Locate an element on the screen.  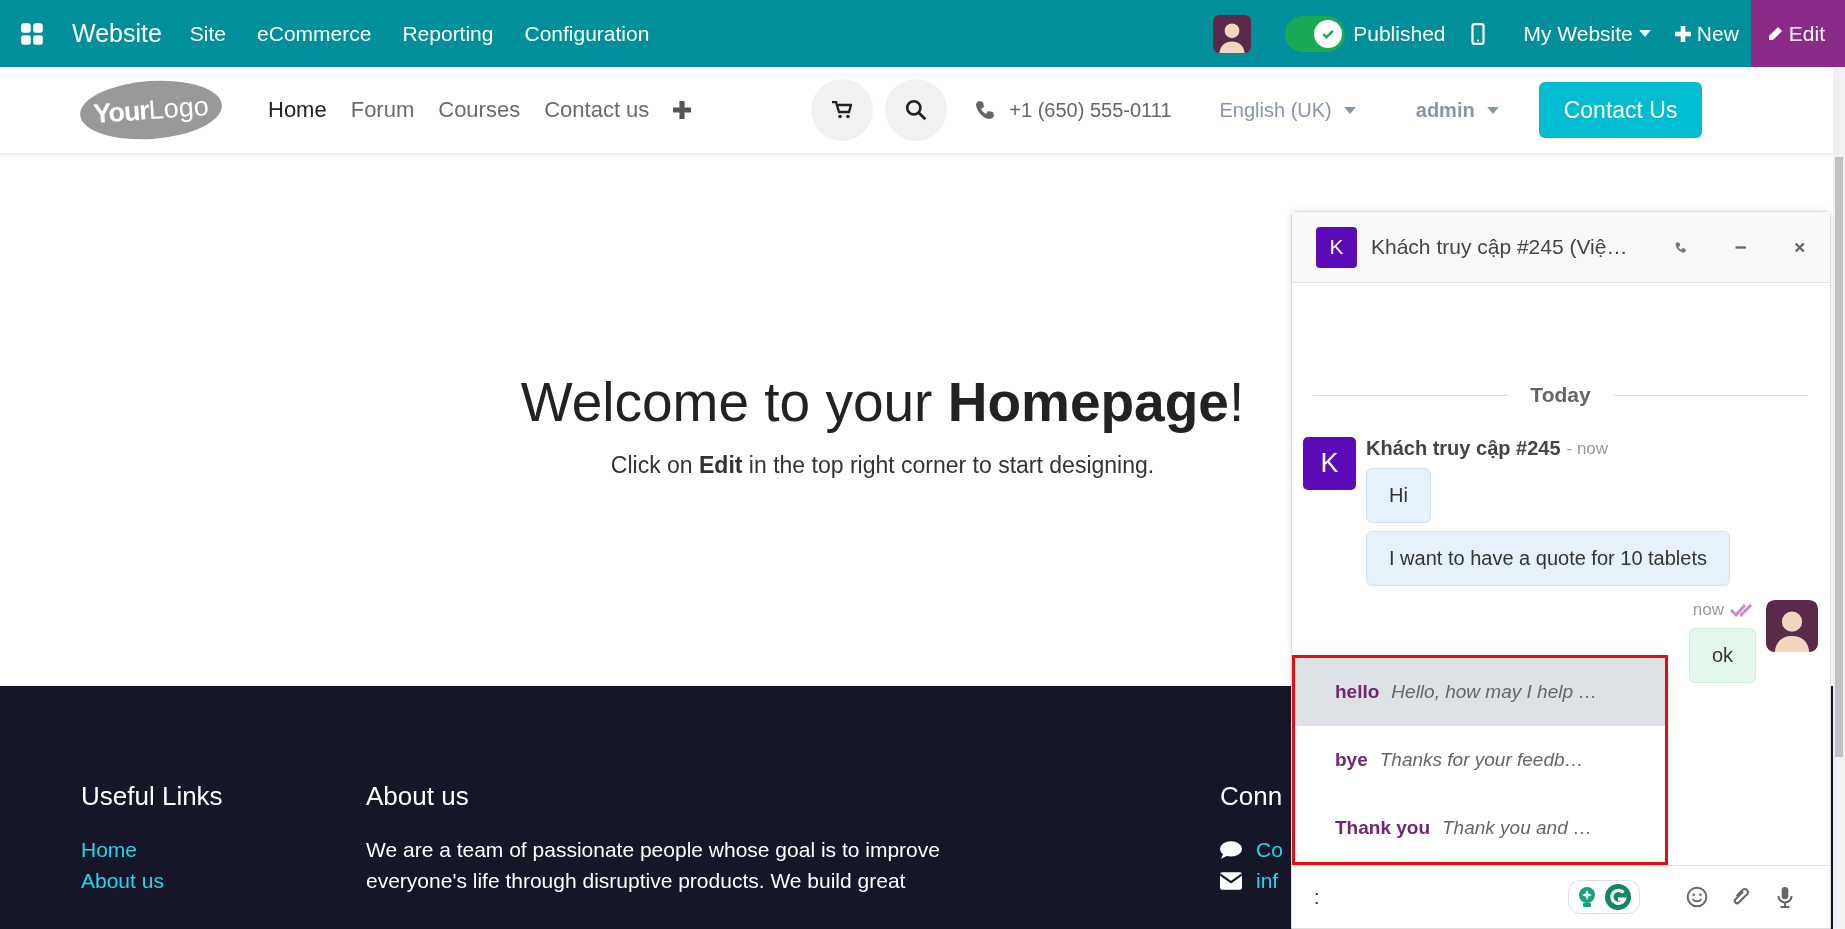
top-menu-item: Site is located at coordinates (208, 33).